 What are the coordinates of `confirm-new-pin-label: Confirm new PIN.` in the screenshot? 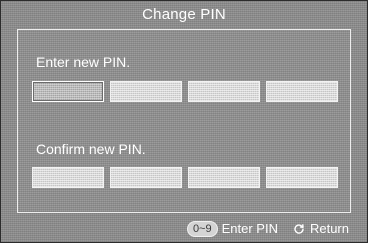 It's located at (91, 149).